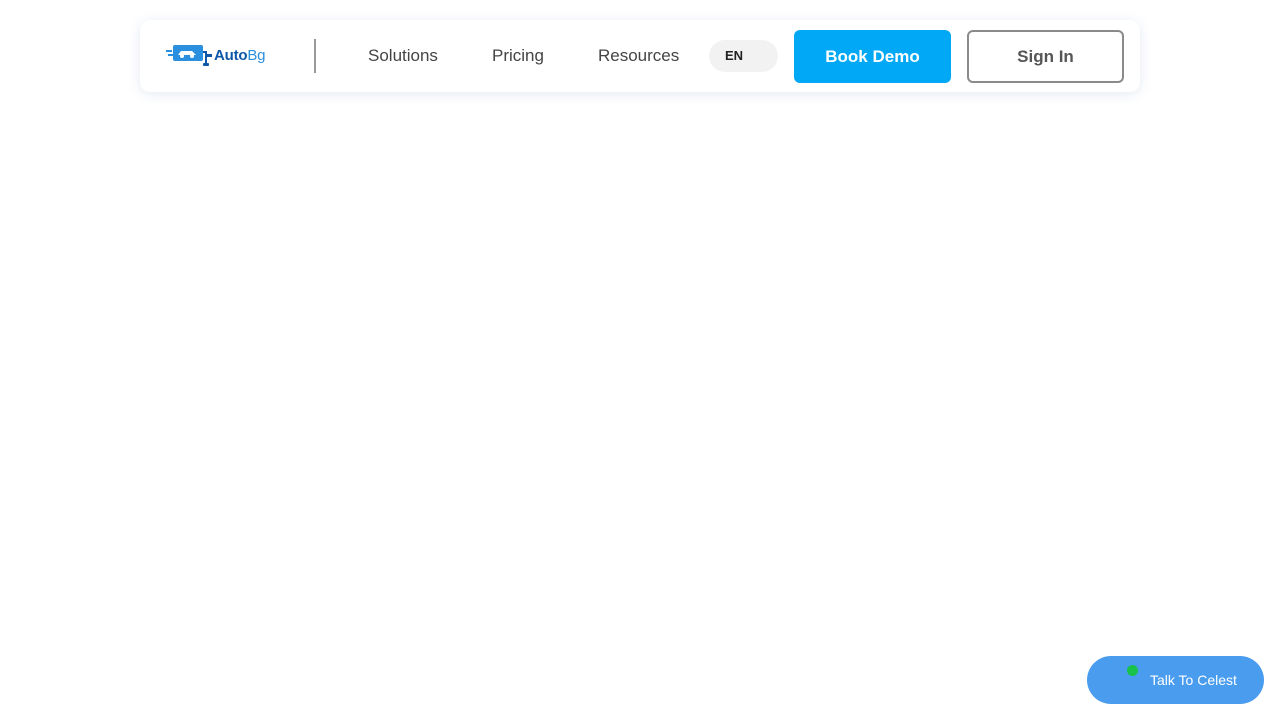 The image size is (1280, 720). Describe the element at coordinates (189, 55) in the screenshot. I see `car-roller-logo-icon` at that location.